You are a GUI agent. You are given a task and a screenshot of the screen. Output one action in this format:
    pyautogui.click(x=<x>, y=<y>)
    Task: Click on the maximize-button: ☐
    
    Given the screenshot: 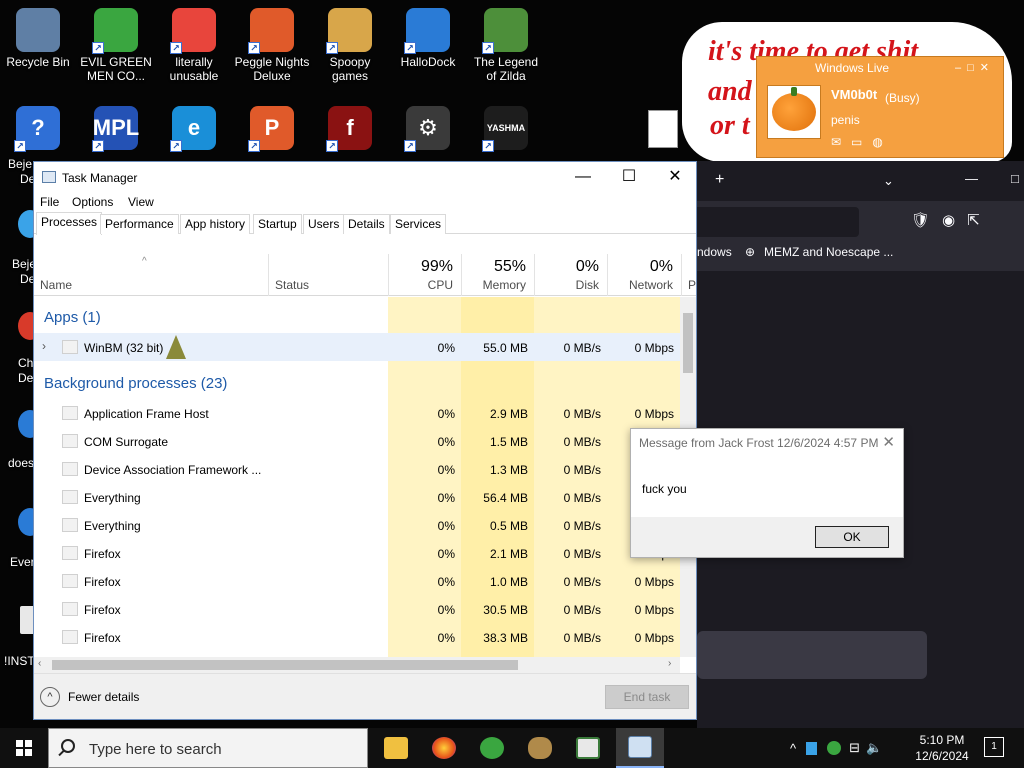 What is the action you would take?
    pyautogui.click(x=629, y=177)
    